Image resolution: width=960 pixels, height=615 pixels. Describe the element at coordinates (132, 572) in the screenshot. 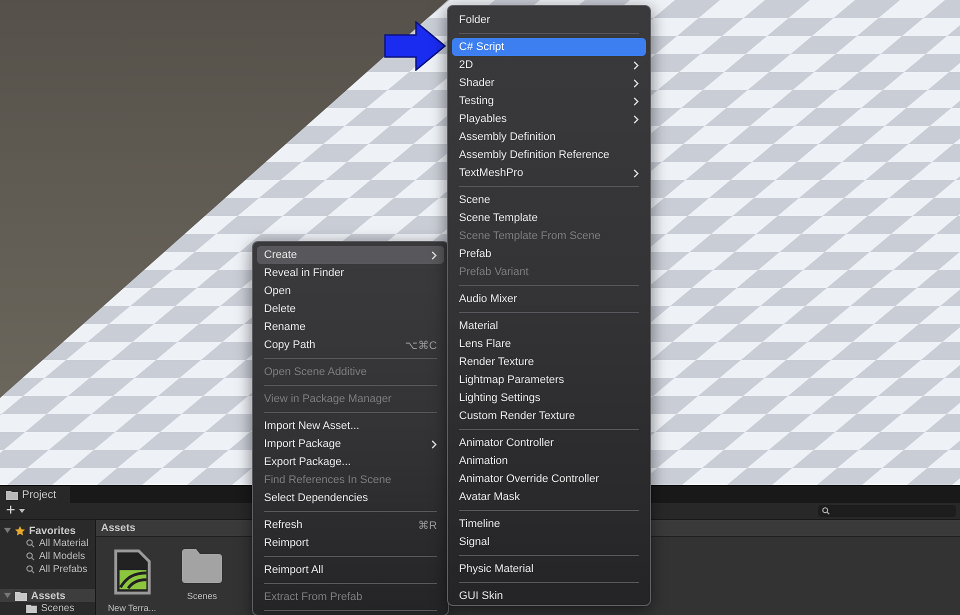

I see `terrain-file-icon` at that location.